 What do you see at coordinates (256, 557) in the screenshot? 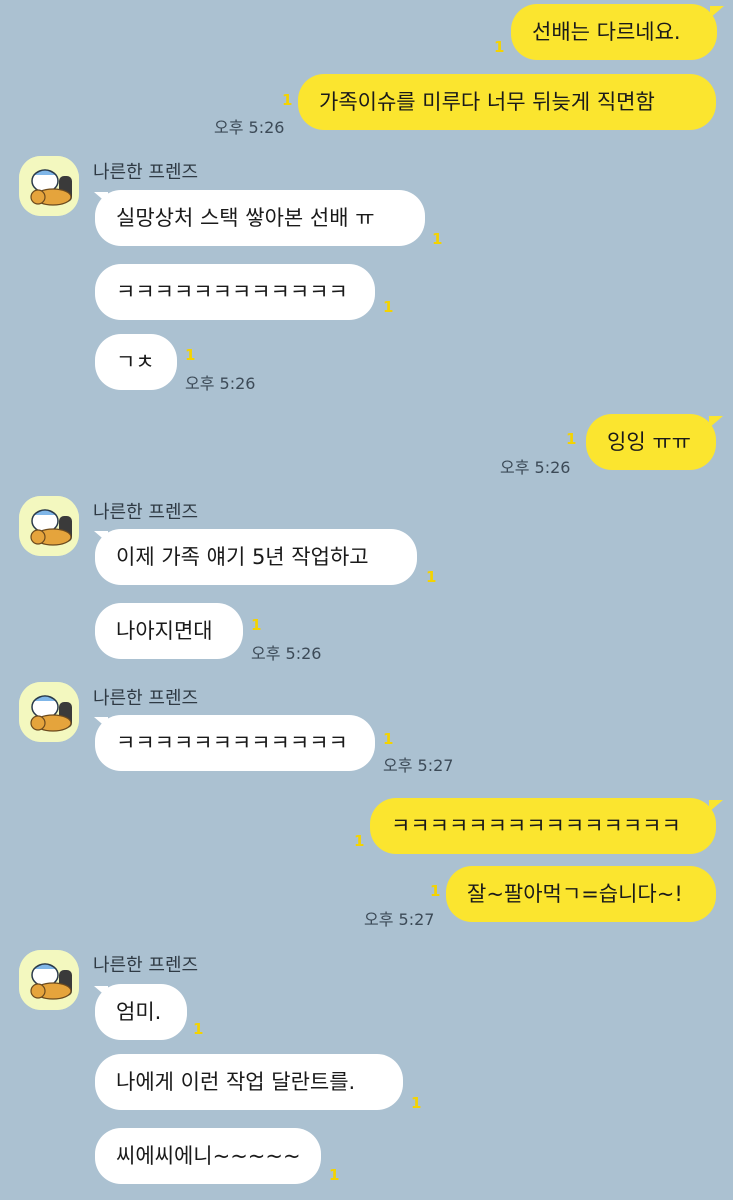
I see `friend-message-bubble: 이제 가족 얘기 5년 작업하고` at bounding box center [256, 557].